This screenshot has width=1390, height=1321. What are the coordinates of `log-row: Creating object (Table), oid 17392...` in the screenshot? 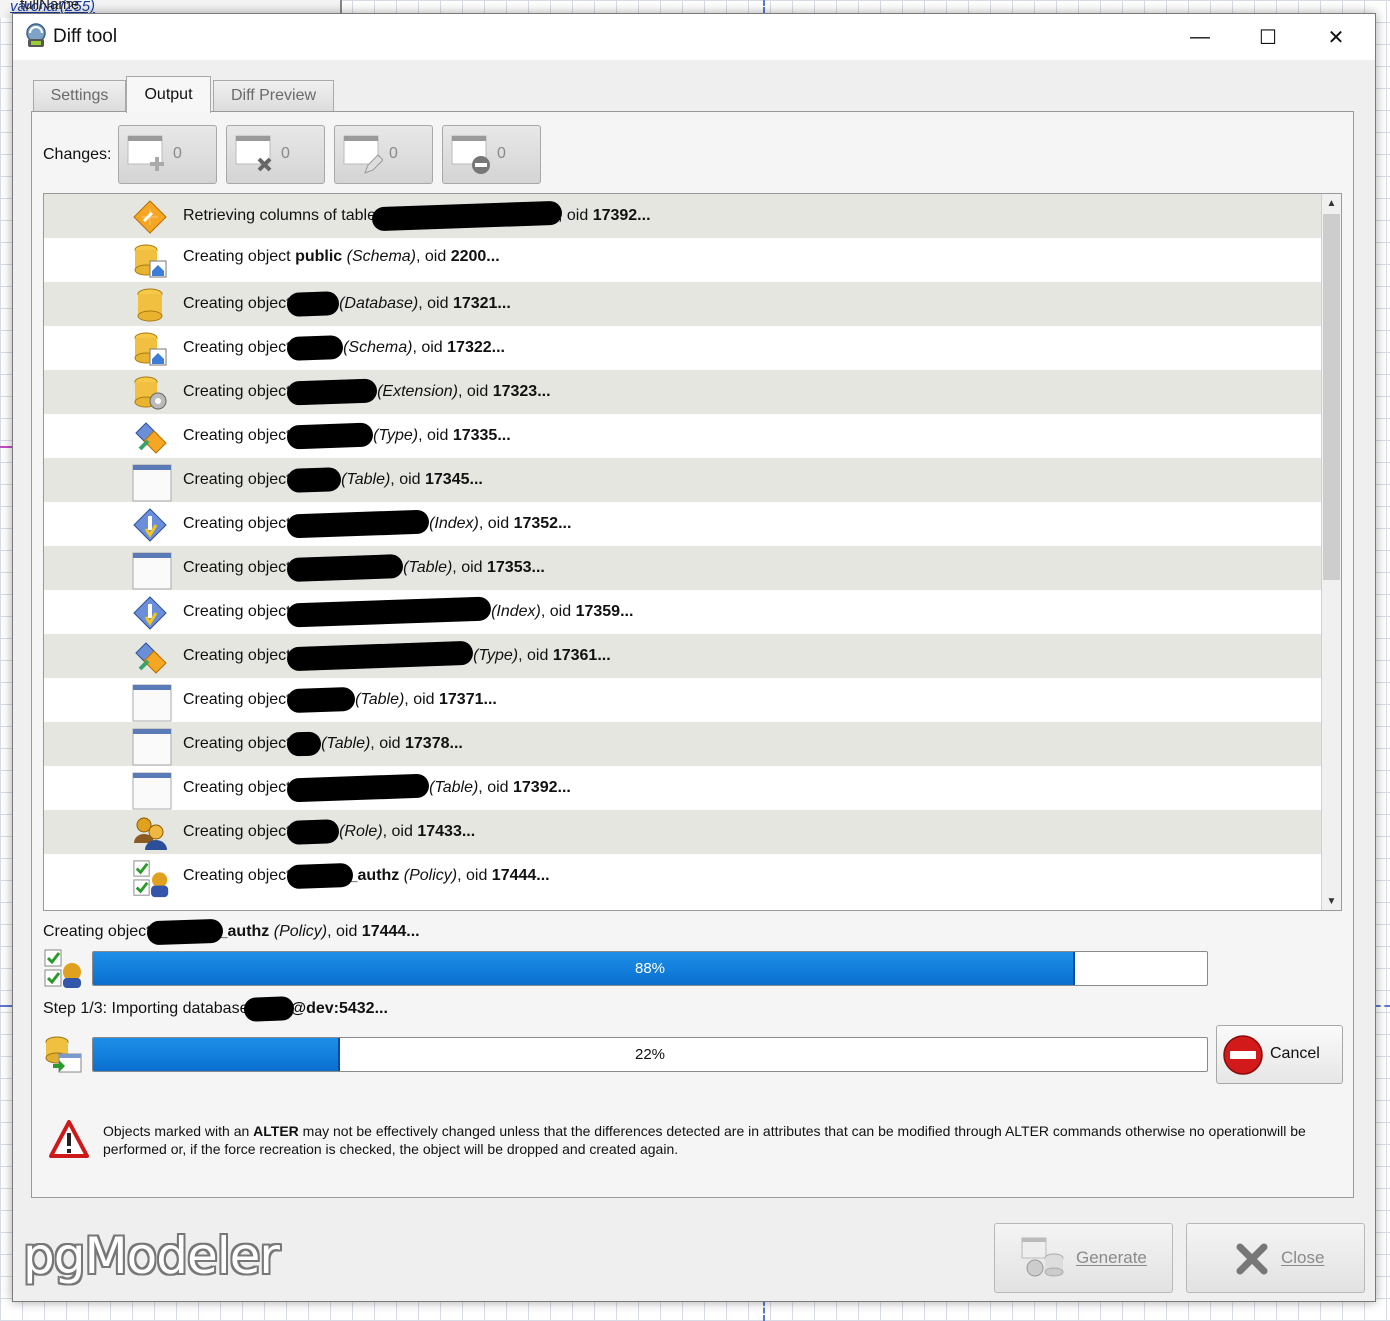 It's located at (682, 788).